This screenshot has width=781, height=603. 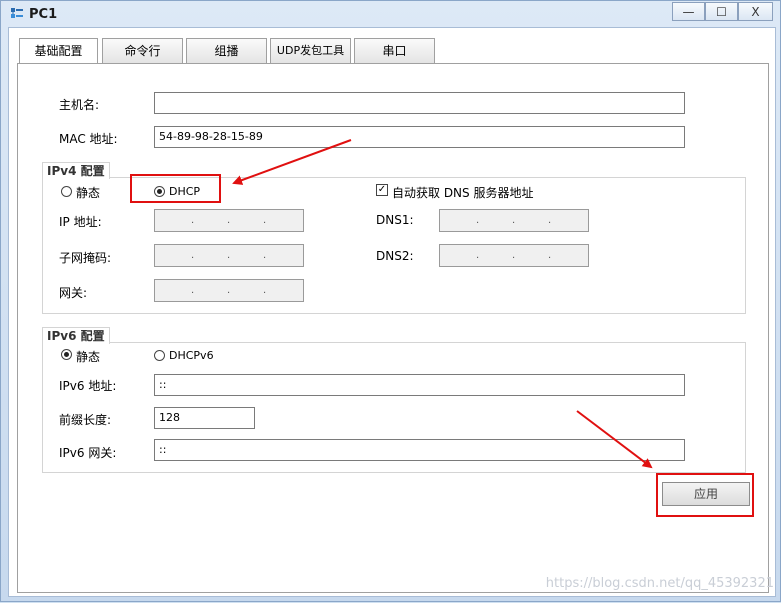 What do you see at coordinates (292, 162) in the screenshot?
I see `dhcp-arrow` at bounding box center [292, 162].